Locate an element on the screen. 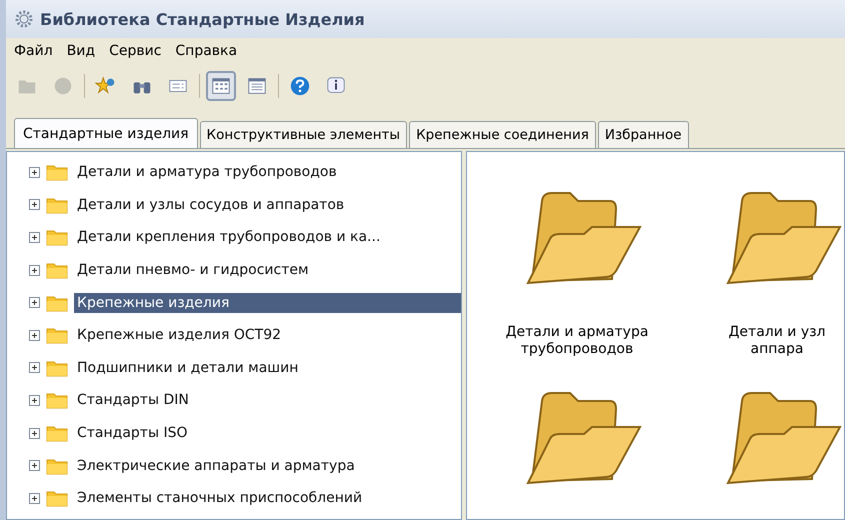  circle-icon is located at coordinates (63, 86).